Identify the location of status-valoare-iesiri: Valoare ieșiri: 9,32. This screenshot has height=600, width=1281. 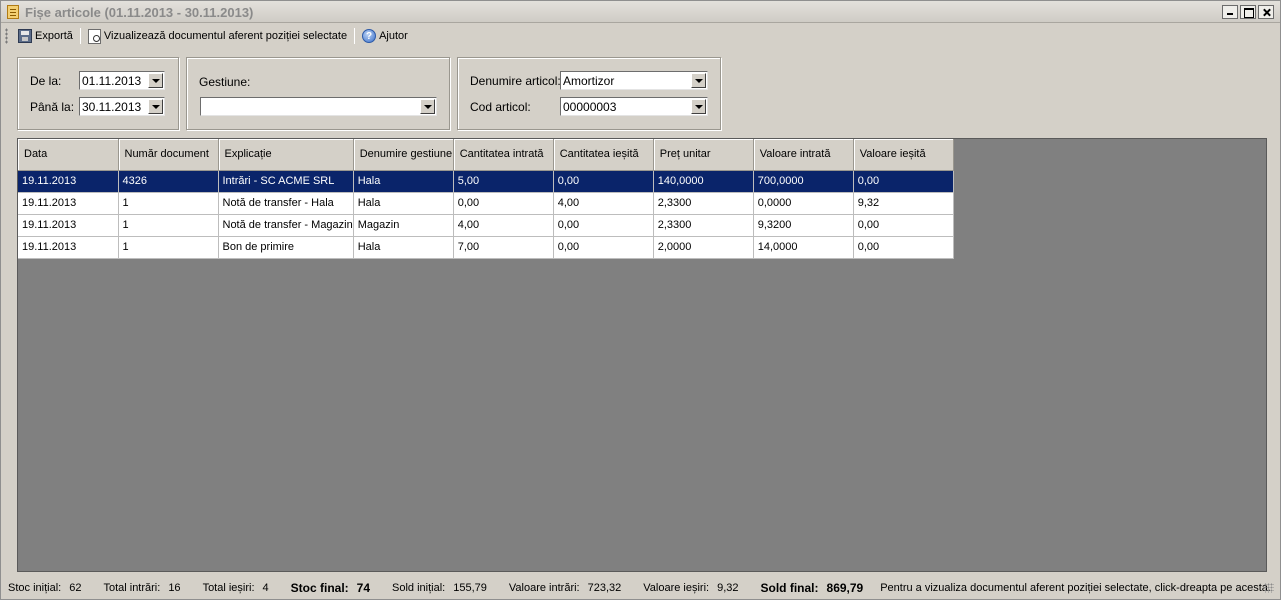
(690, 588).